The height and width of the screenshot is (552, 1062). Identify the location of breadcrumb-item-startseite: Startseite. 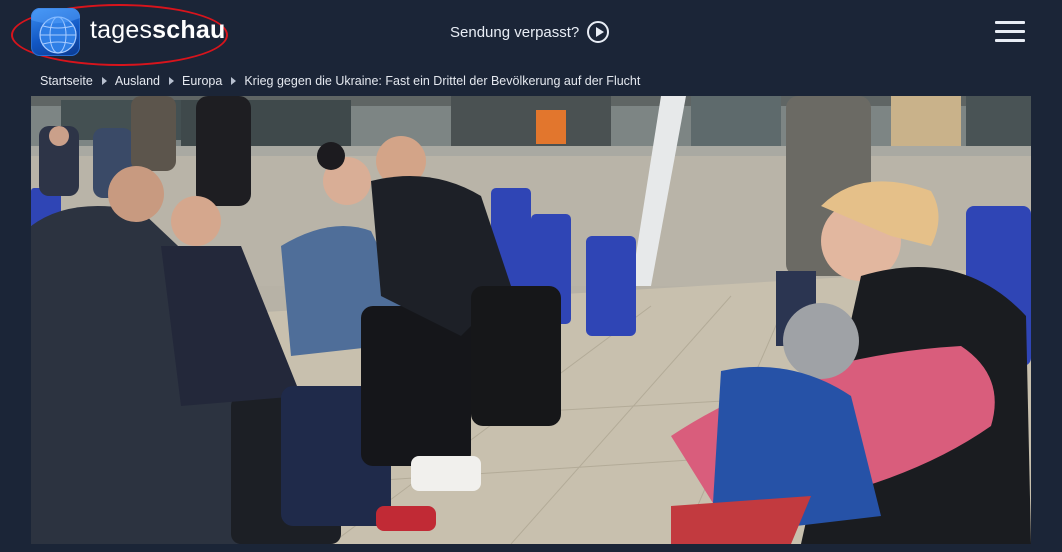
(66, 81).